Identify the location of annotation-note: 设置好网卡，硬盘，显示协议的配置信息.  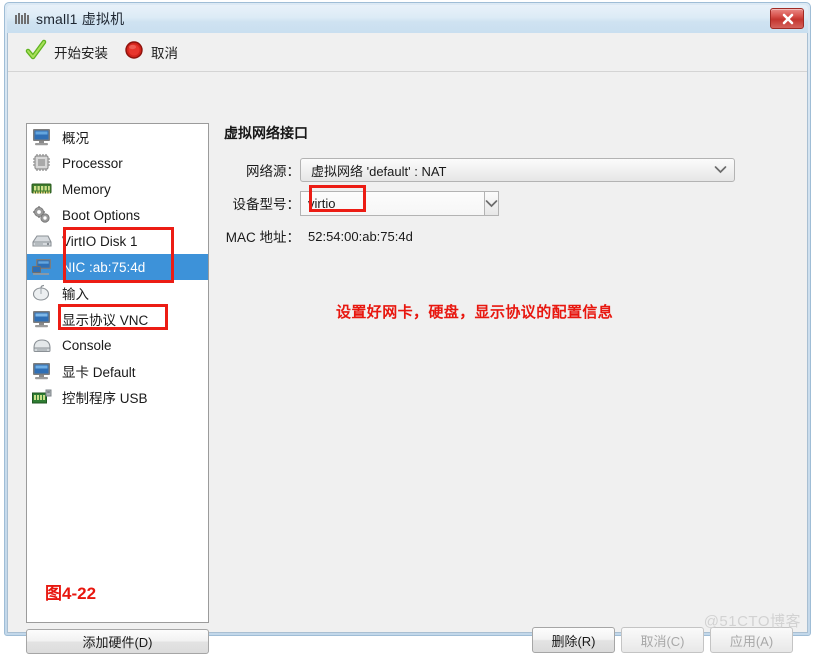
(475, 312).